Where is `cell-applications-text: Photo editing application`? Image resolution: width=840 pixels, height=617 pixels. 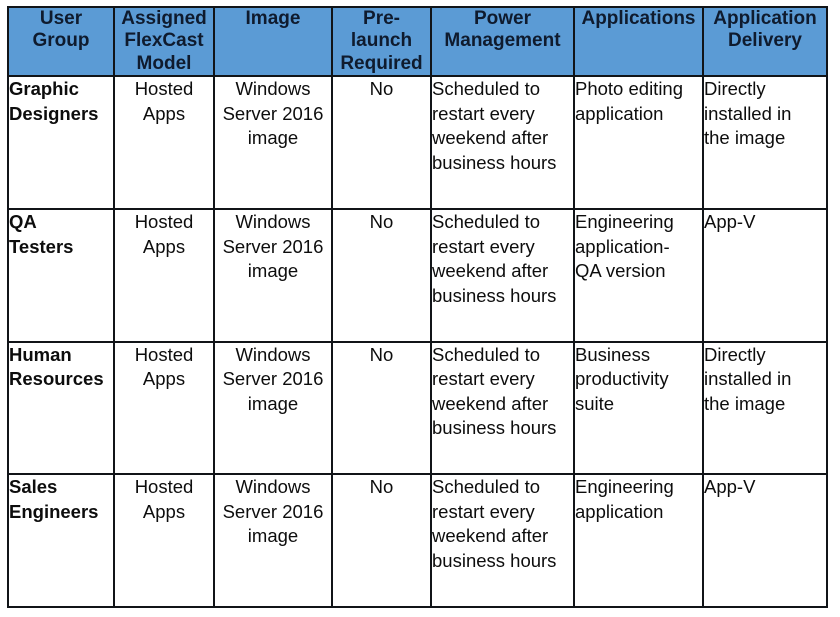
cell-applications-text: Photo editing application is located at coordinates (629, 101).